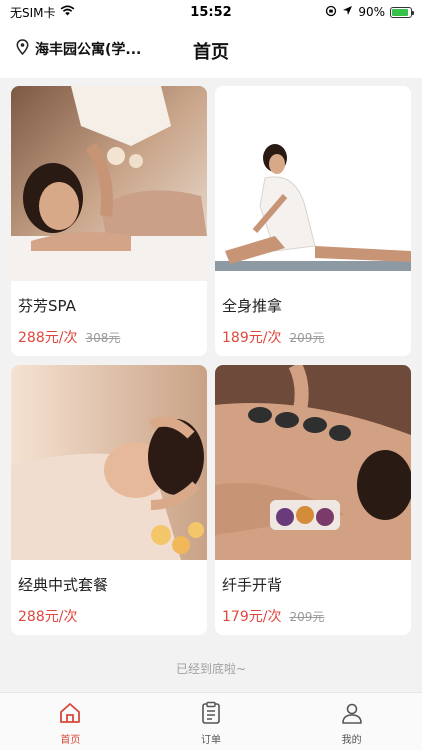 This screenshot has height=750, width=422. Describe the element at coordinates (80, 12) in the screenshot. I see `status-left: 无SIM卡` at that location.